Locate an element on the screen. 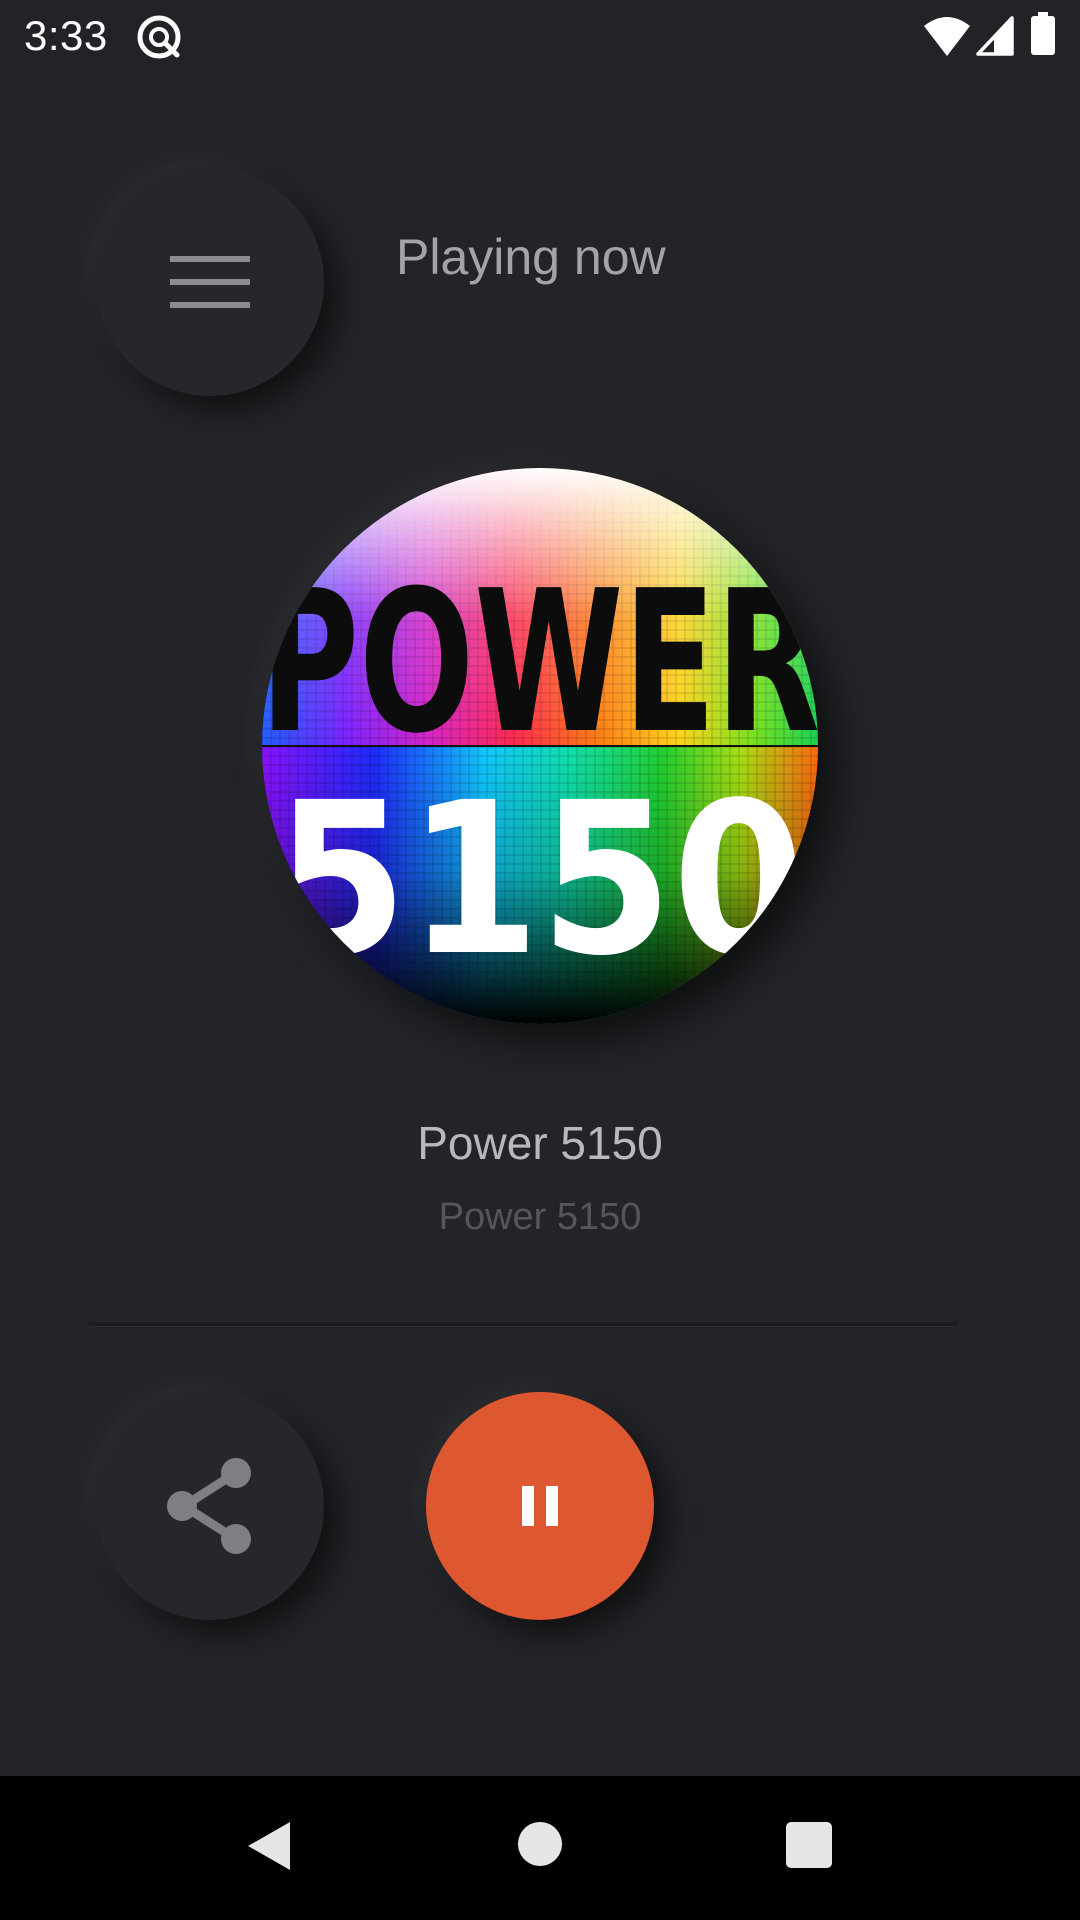 This screenshot has height=1920, width=1080. status-time: 3:33 is located at coordinates (66, 35).